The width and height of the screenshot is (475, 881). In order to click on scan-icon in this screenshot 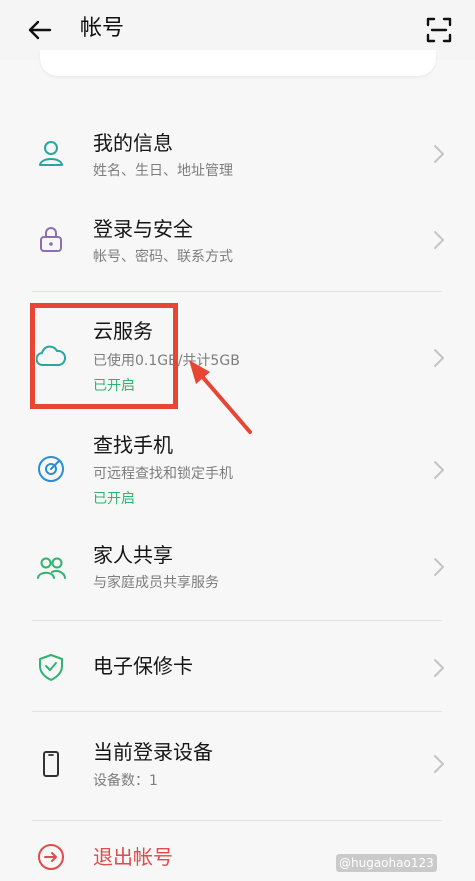, I will do `click(439, 30)`.